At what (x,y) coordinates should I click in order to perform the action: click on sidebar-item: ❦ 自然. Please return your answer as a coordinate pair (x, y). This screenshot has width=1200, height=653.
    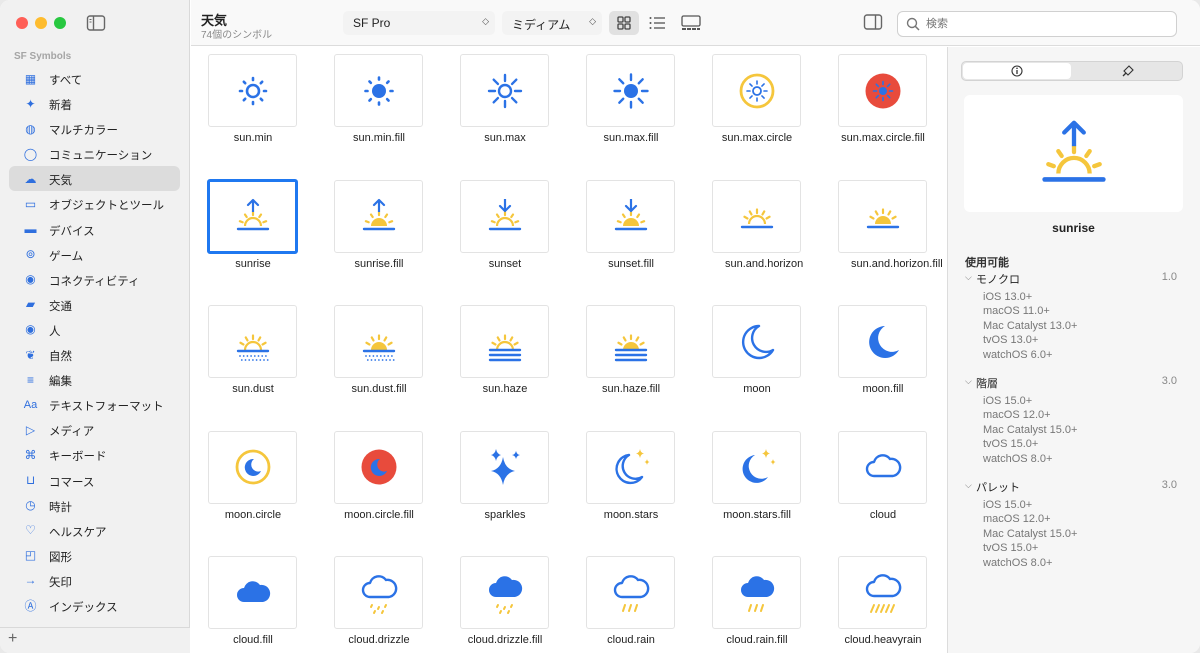
    Looking at the image, I should click on (94, 354).